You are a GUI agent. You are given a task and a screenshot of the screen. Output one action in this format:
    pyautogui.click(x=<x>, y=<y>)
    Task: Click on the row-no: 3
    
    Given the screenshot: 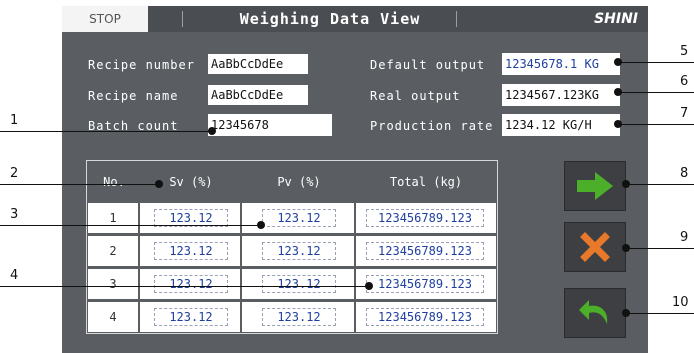 What is the action you would take?
    pyautogui.click(x=114, y=284)
    